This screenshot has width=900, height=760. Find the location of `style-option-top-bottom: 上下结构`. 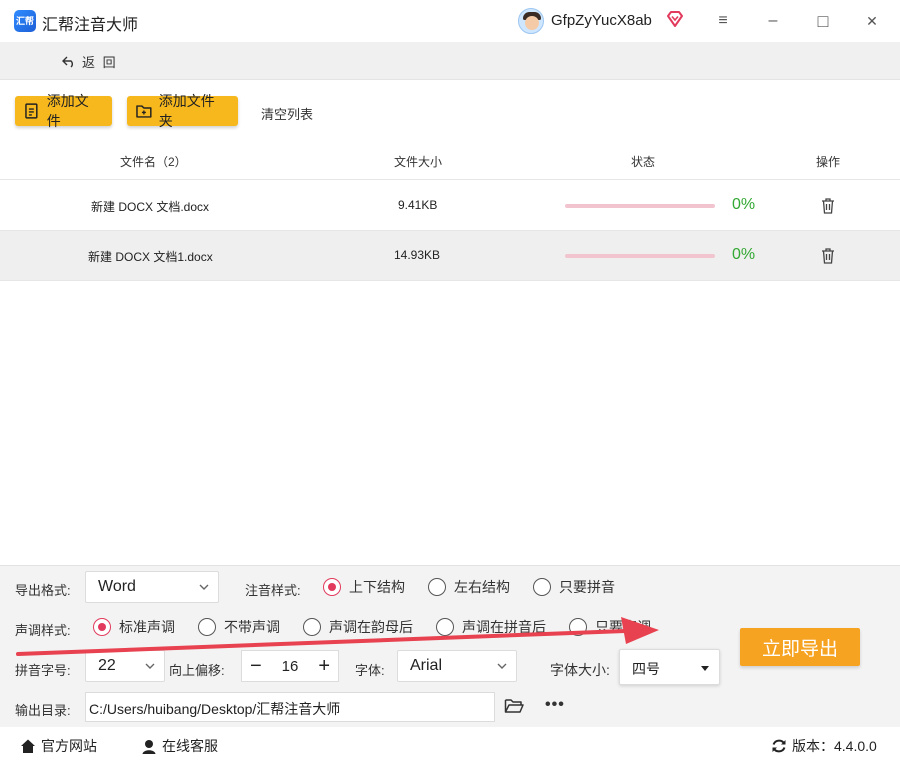

style-option-top-bottom: 上下结构 is located at coordinates (364, 587).